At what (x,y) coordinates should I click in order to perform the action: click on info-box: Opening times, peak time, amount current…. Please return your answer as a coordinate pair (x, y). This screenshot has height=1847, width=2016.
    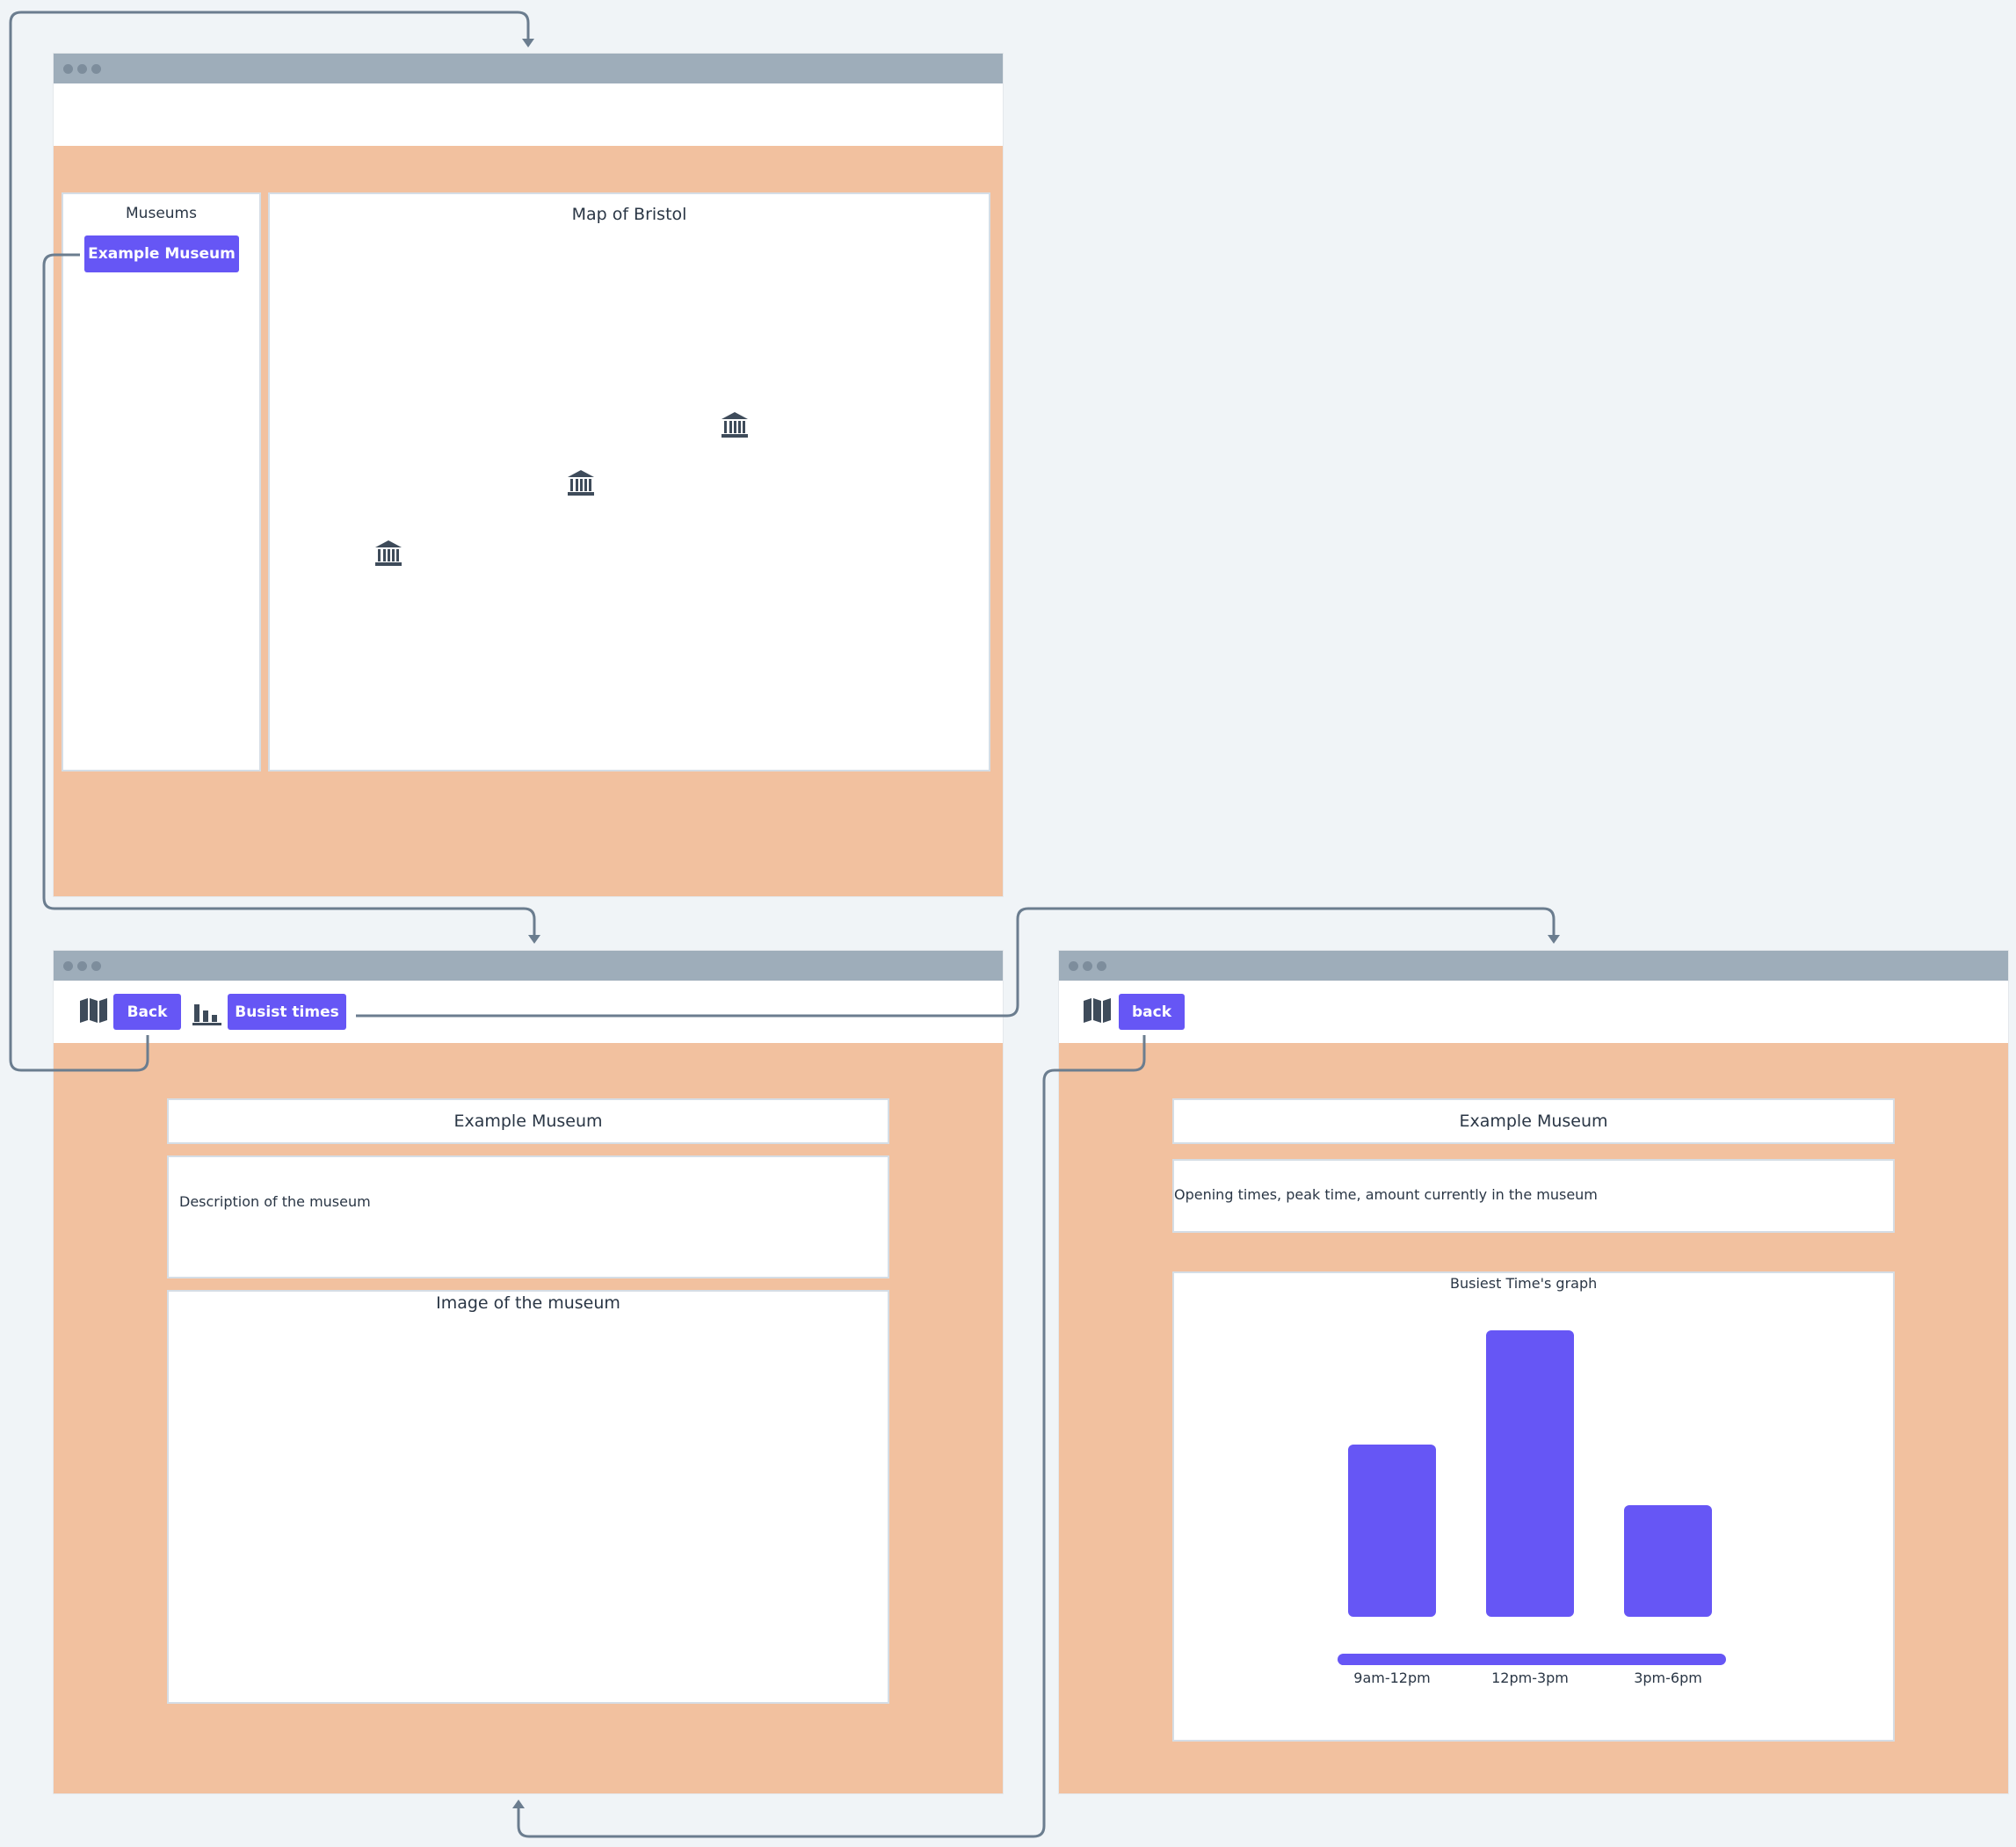
    Looking at the image, I should click on (1533, 1196).